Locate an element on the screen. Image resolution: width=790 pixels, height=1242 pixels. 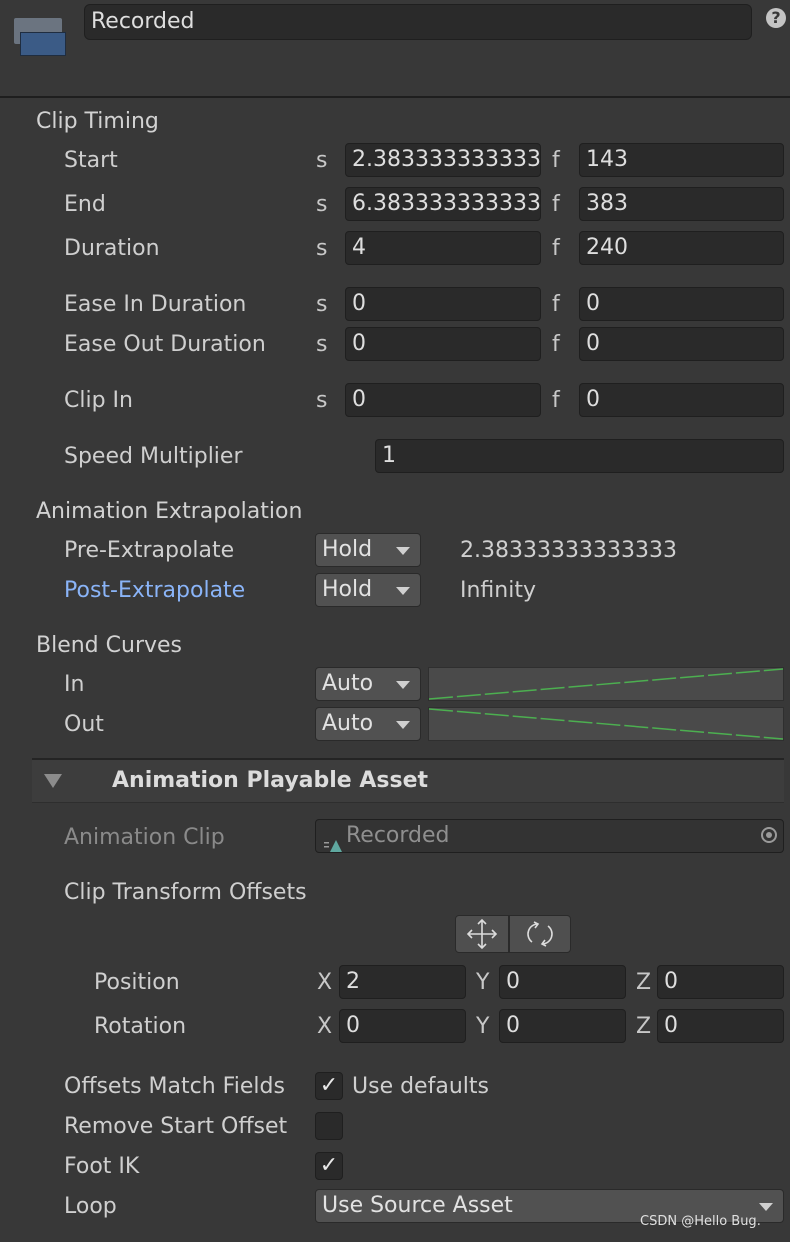
post-extrapolate-label: Post-Extrapolate is located at coordinates (155, 590).